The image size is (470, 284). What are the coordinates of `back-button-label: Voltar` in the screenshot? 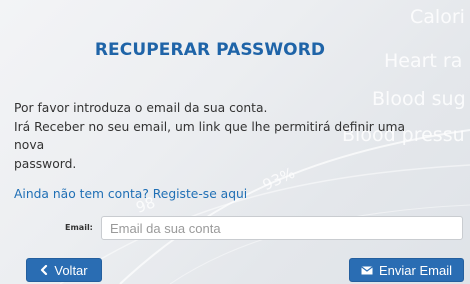 It's located at (71, 270).